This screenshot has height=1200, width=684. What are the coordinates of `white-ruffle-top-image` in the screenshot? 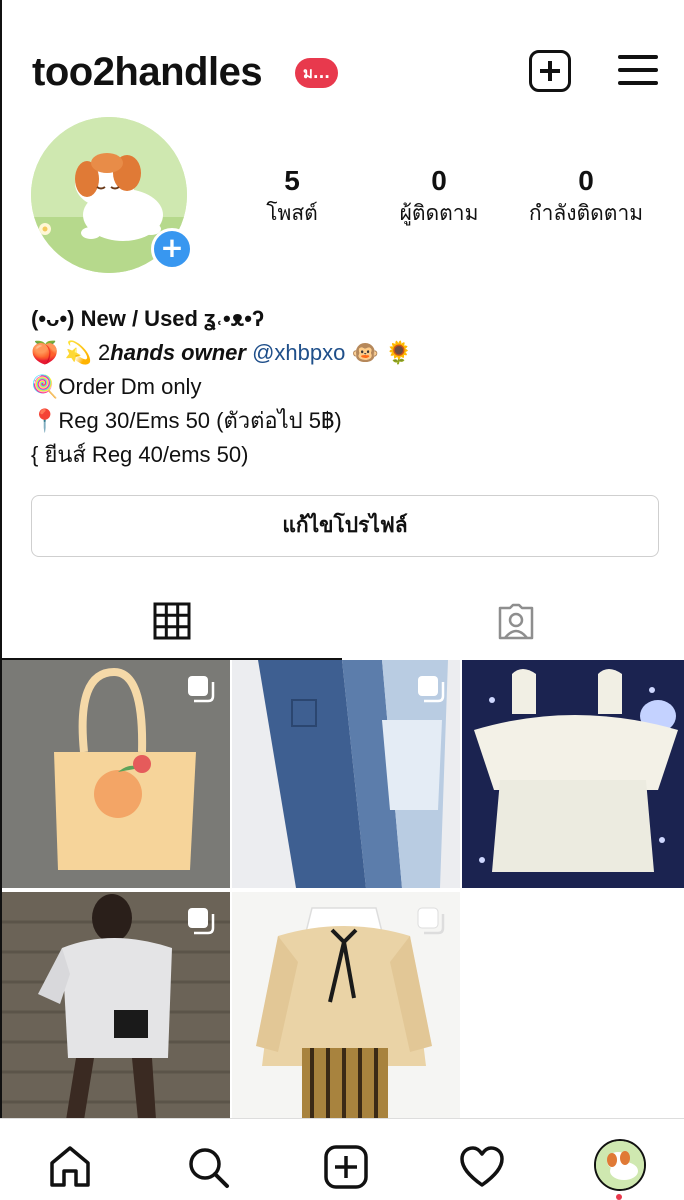 It's located at (573, 774).